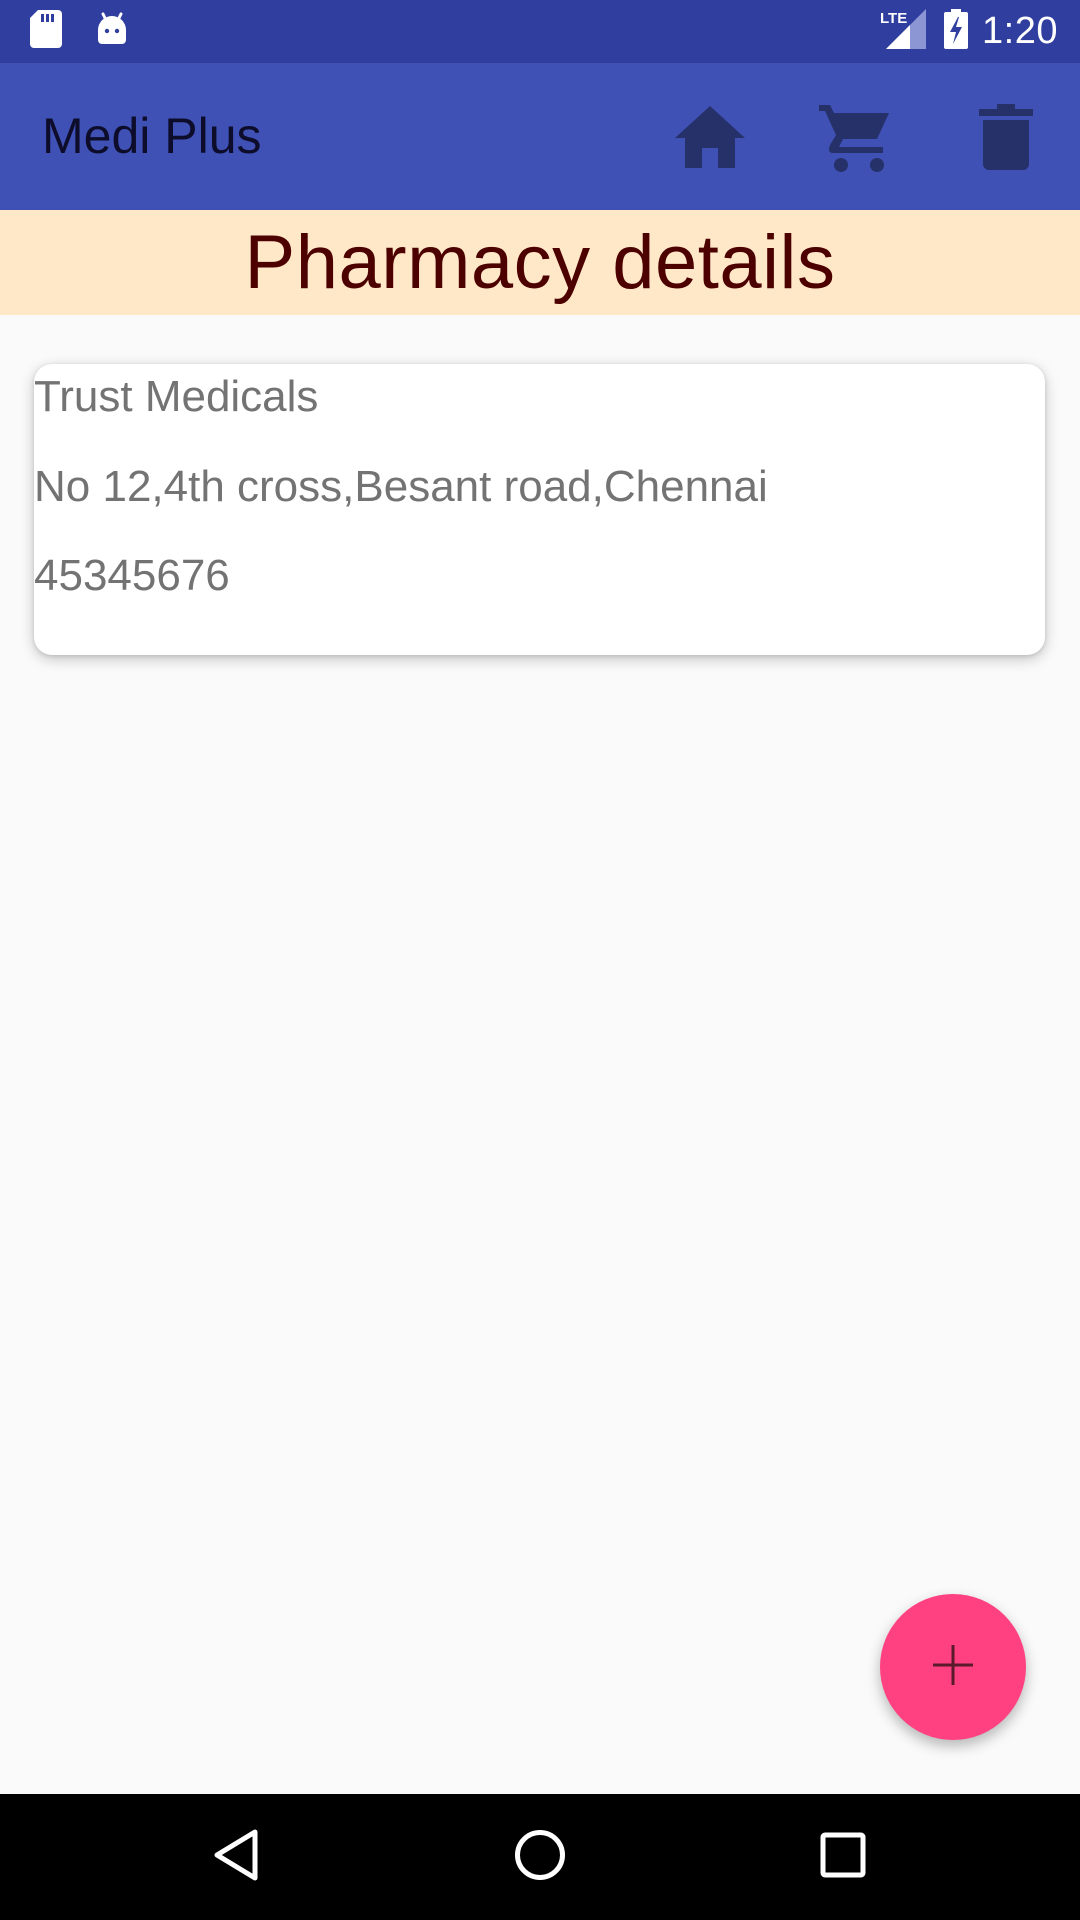 The width and height of the screenshot is (1080, 1920). Describe the element at coordinates (540, 136) in the screenshot. I see `app-bar: Medi Plus` at that location.